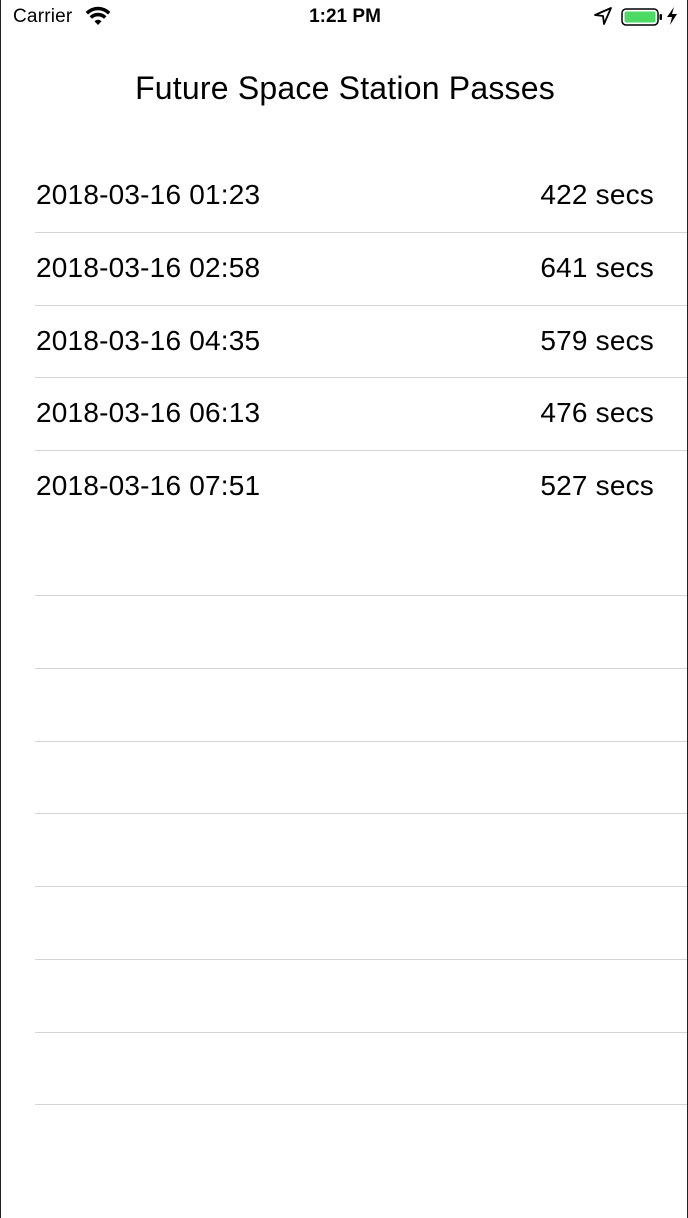 The image size is (688, 1218). What do you see at coordinates (344, 487) in the screenshot?
I see `table-row: 2018-03-16 07:51 527 secs` at bounding box center [344, 487].